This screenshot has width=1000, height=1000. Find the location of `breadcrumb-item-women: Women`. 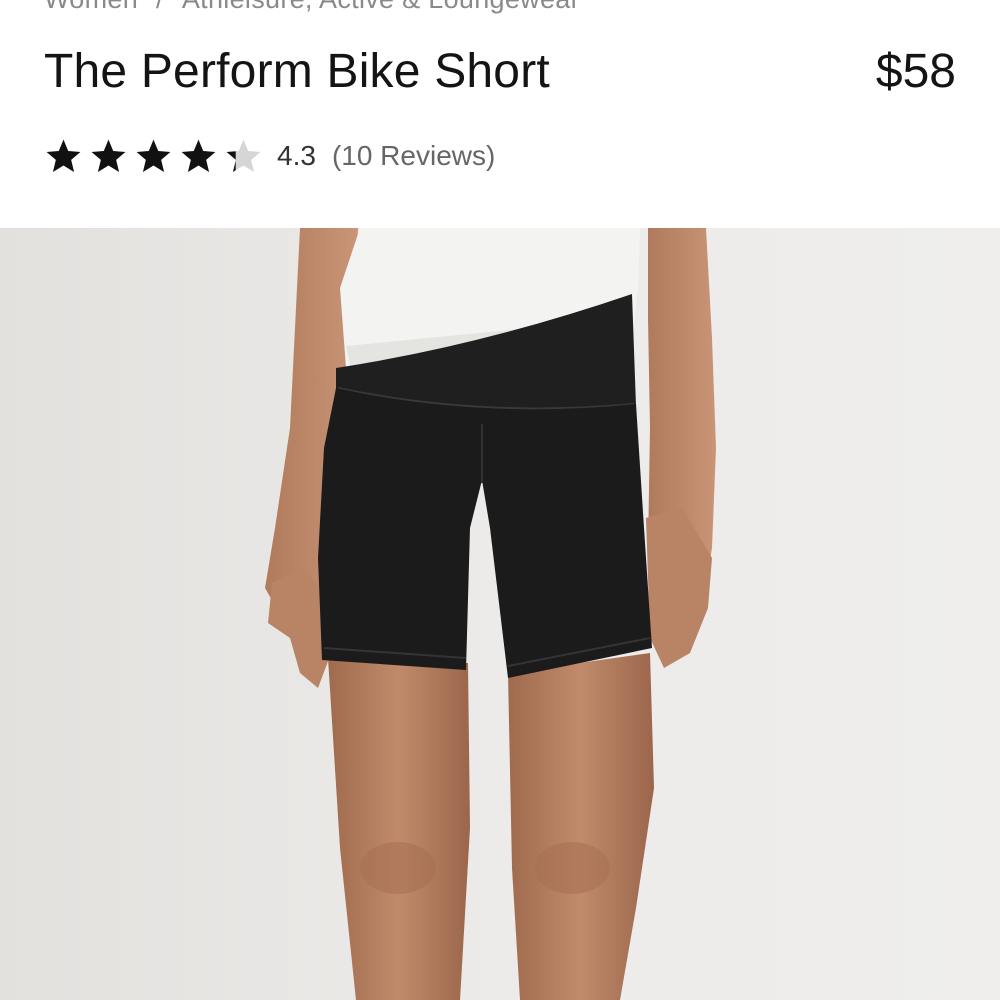

breadcrumb-item-women: Women is located at coordinates (91, 7).